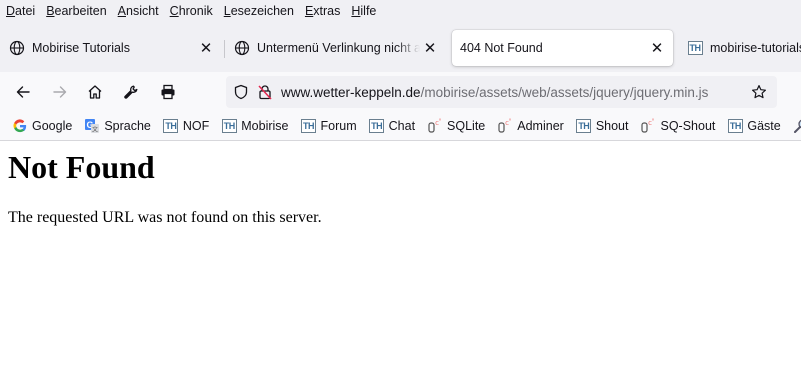 Image resolution: width=801 pixels, height=365 pixels. Describe the element at coordinates (764, 126) in the screenshot. I see `bookmark-label: Gäste` at that location.